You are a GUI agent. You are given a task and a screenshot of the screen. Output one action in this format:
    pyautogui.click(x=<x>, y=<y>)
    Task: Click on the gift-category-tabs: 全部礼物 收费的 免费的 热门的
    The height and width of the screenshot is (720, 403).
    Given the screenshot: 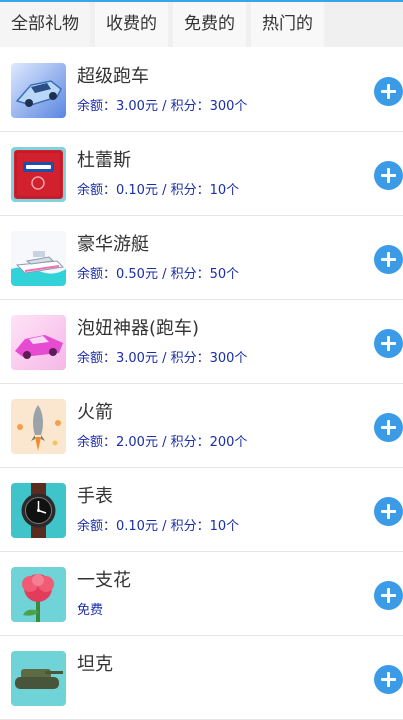 What is the action you would take?
    pyautogui.click(x=201, y=24)
    